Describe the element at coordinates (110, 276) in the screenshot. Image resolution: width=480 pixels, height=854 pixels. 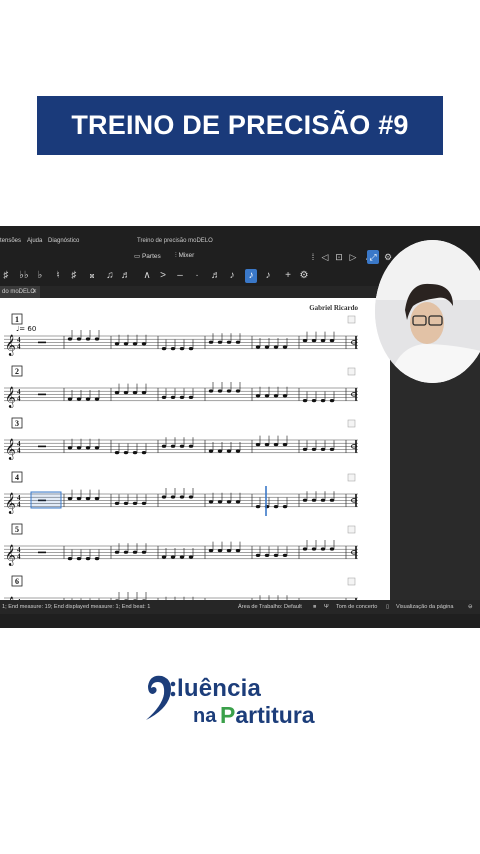
I see `beam-group-icon: ♫` at that location.